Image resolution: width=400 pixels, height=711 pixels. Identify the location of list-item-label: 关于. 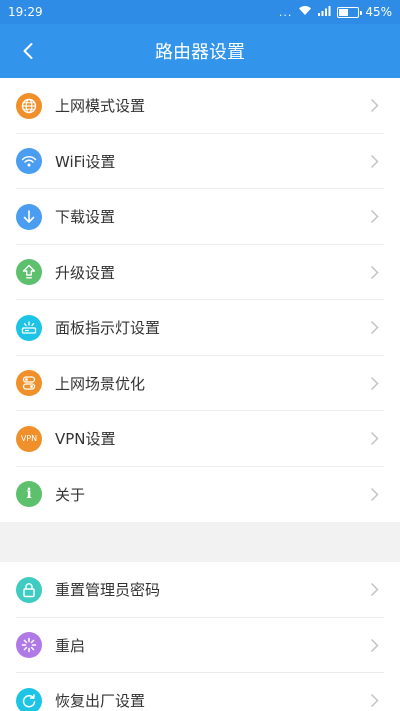
(70, 494).